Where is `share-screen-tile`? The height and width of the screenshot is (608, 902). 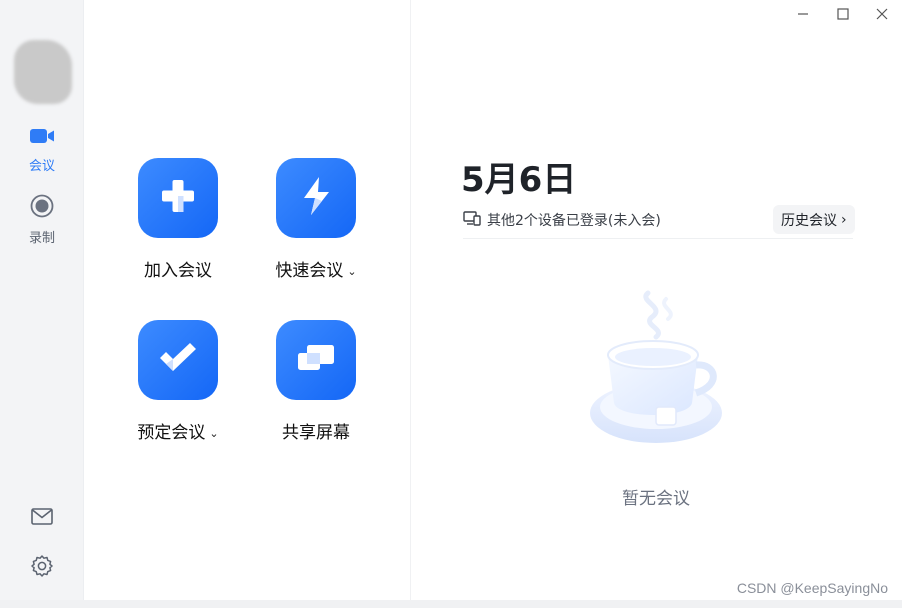 share-screen-tile is located at coordinates (316, 360).